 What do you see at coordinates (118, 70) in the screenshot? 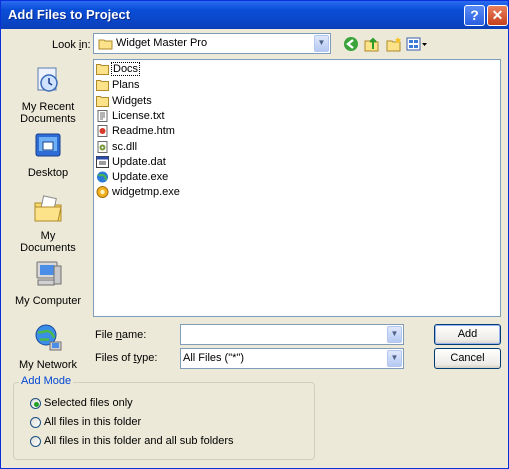
I see `list-item: Docs` at bounding box center [118, 70].